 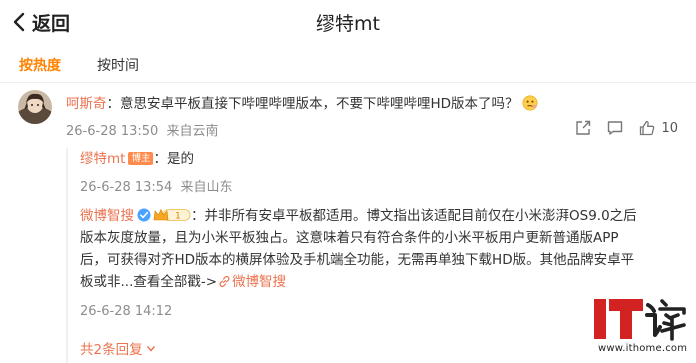 What do you see at coordinates (40, 65) in the screenshot?
I see `tab-by-hotness: 按热度` at bounding box center [40, 65].